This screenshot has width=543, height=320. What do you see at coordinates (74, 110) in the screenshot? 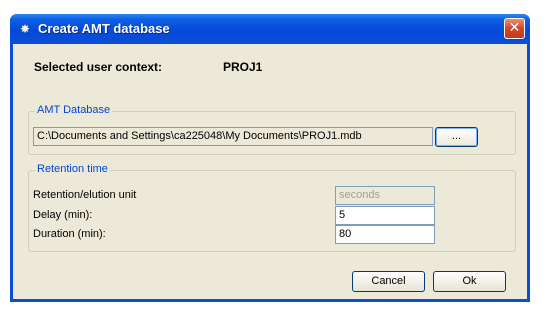
I see `amt-database-group-title: AMT Database` at bounding box center [74, 110].